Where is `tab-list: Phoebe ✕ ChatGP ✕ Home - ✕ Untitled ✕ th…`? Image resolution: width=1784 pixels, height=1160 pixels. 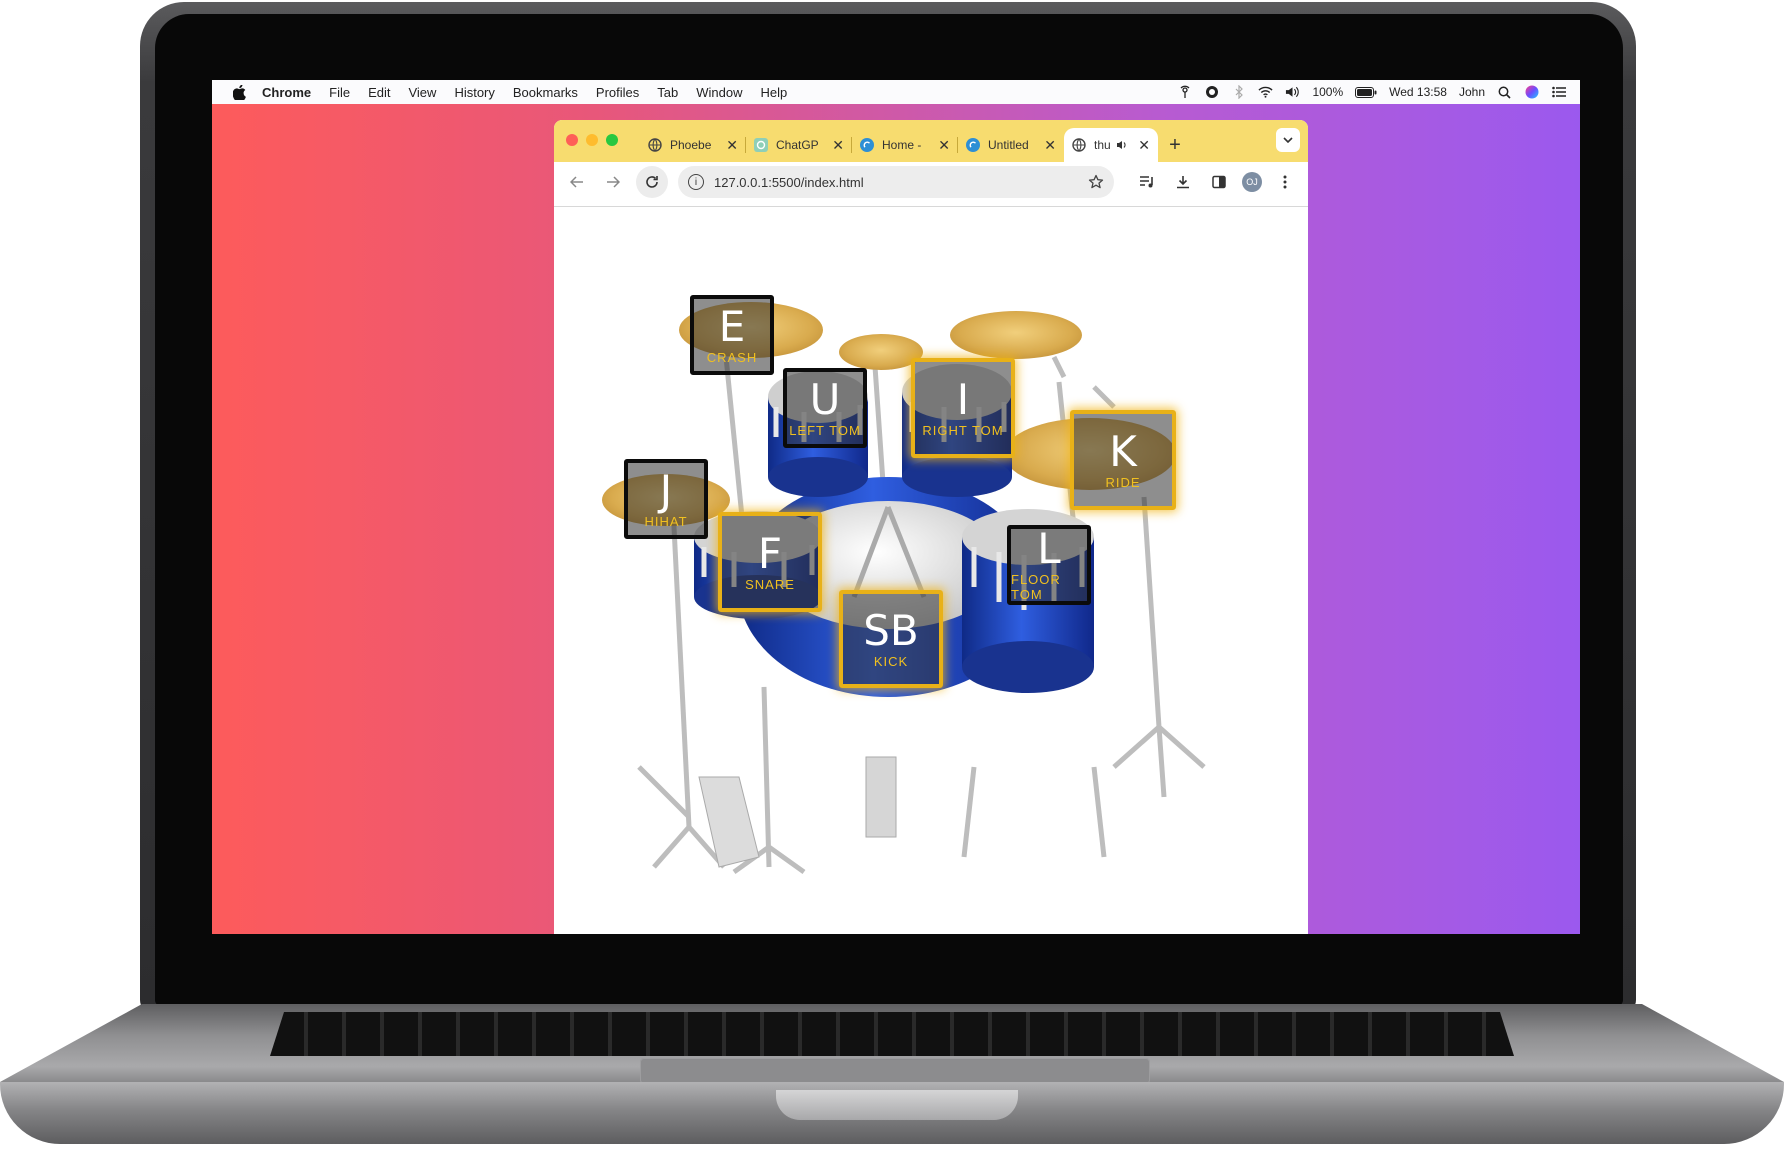
tab-list: Phoebe ✕ ChatGP ✕ Home - ✕ Untitled ✕ th… is located at coordinates (916, 145).